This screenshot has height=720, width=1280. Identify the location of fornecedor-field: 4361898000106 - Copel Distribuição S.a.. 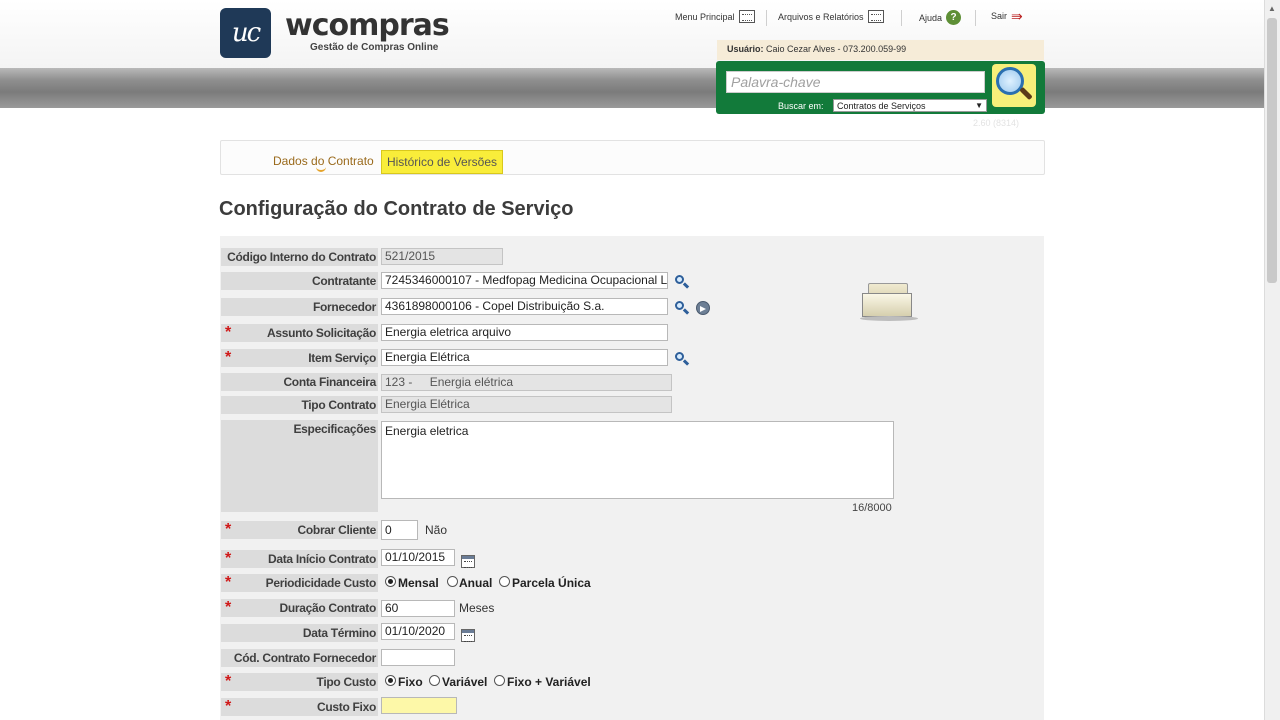
(524, 306).